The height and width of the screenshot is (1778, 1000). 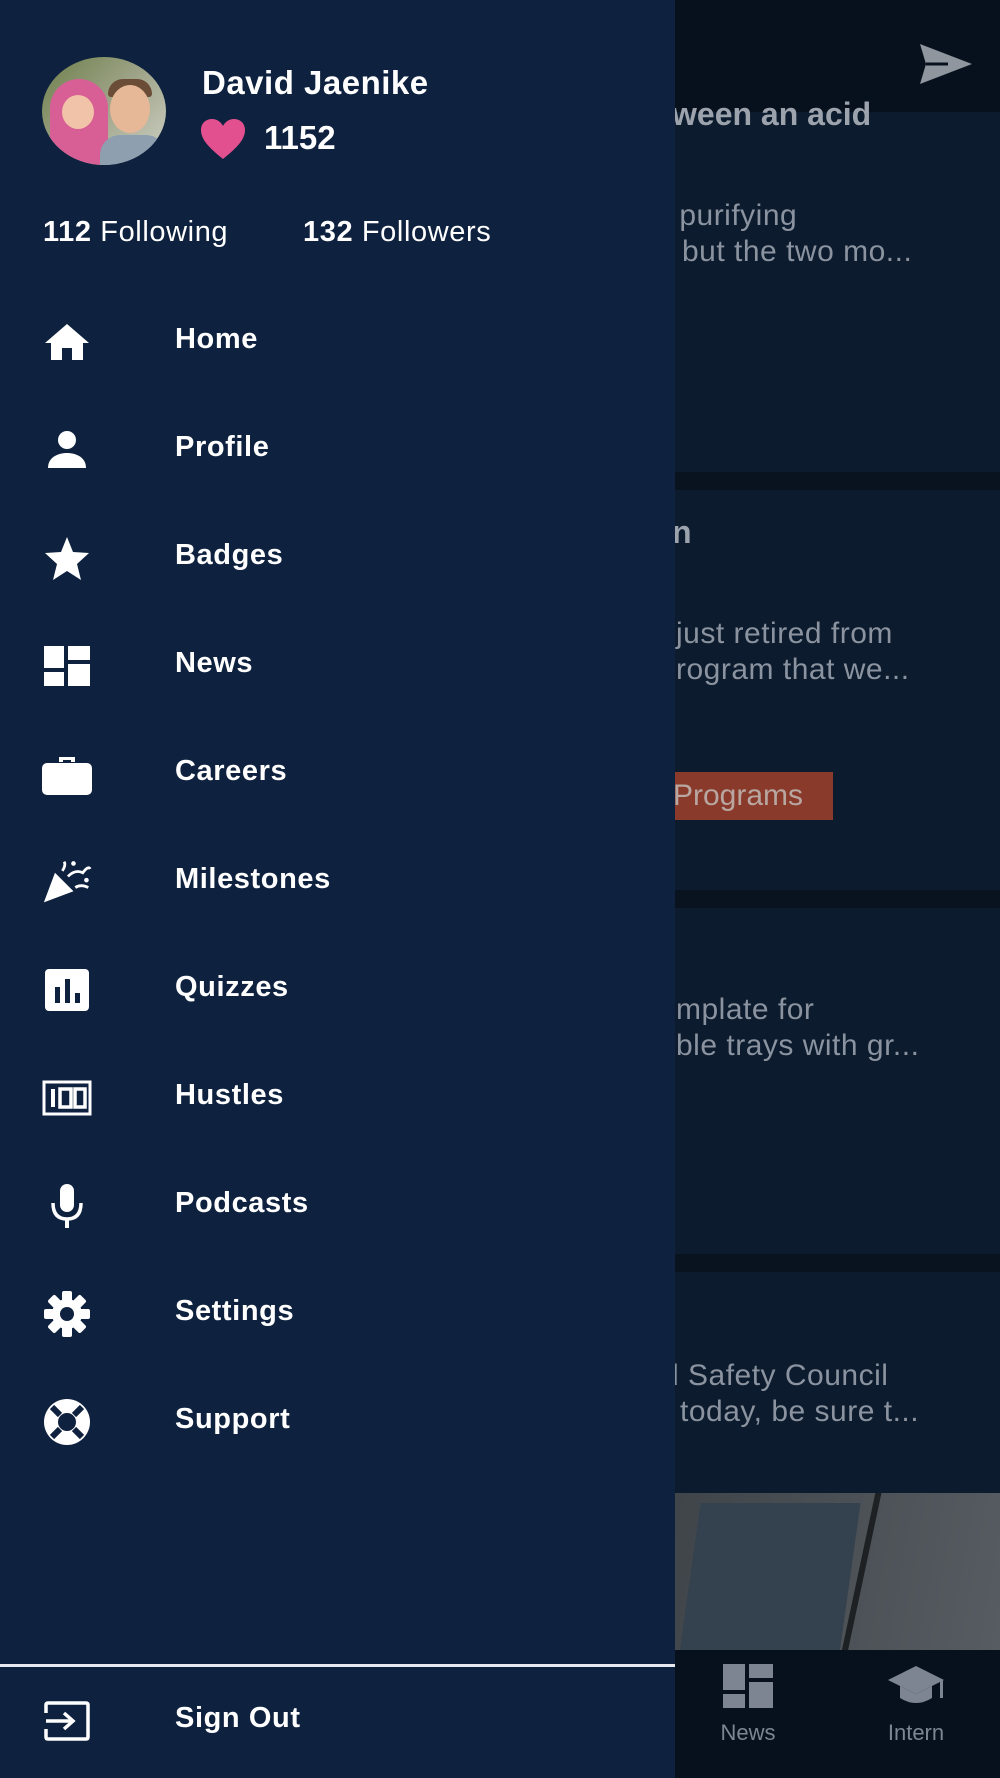 I want to click on microphone-icon, so click(x=67, y=1206).